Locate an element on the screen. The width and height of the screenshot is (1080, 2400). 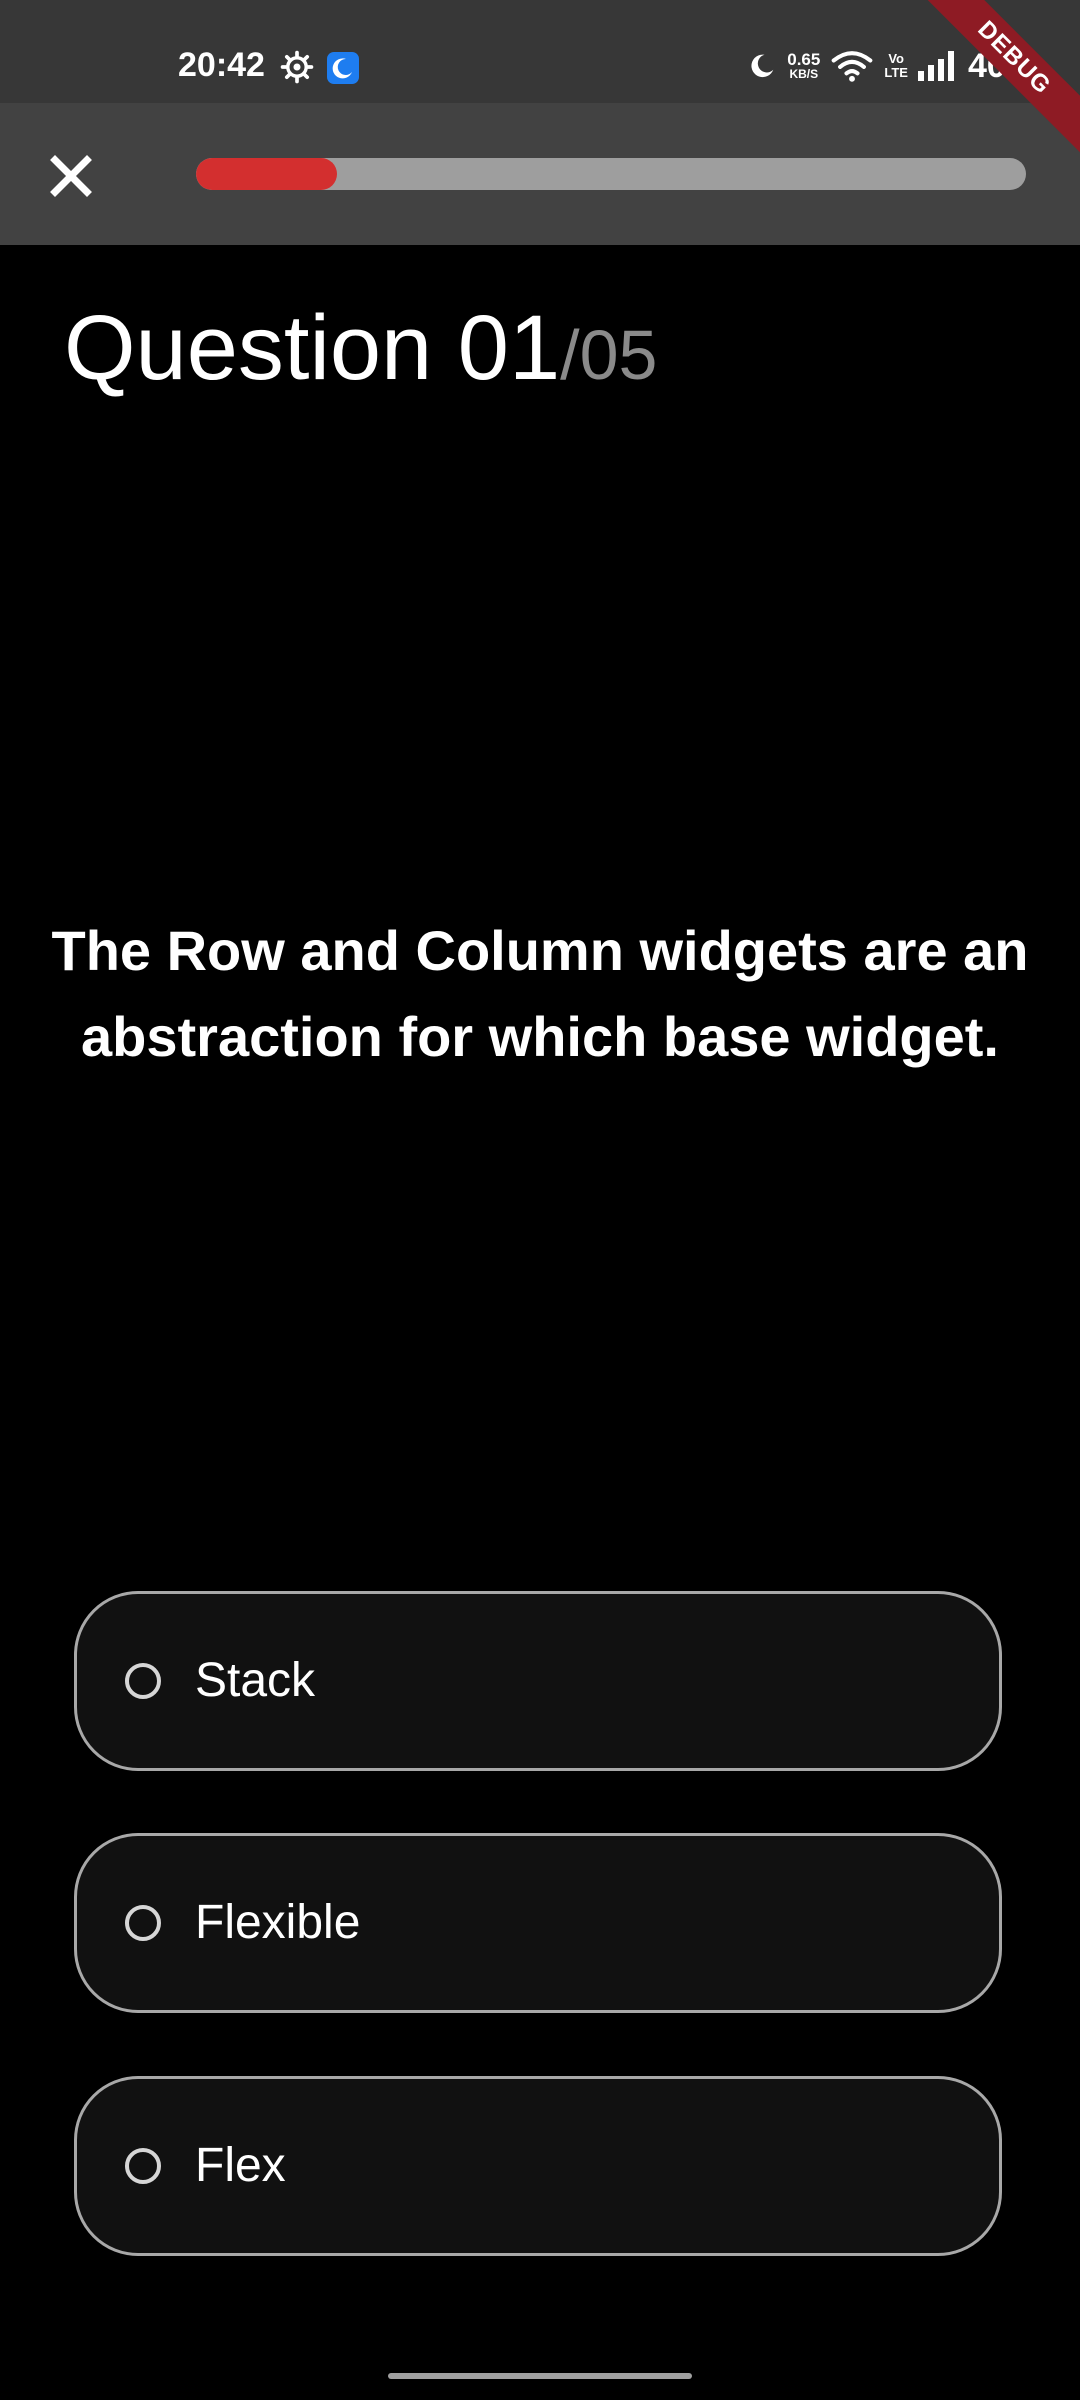
quiz-progress-fill is located at coordinates (267, 174).